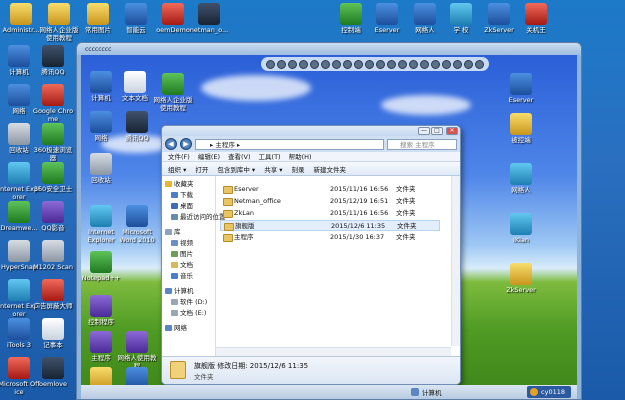  Describe the element at coordinates (426, 392) in the screenshot. I see `taskbar-item-computer: 计算机` at that location.